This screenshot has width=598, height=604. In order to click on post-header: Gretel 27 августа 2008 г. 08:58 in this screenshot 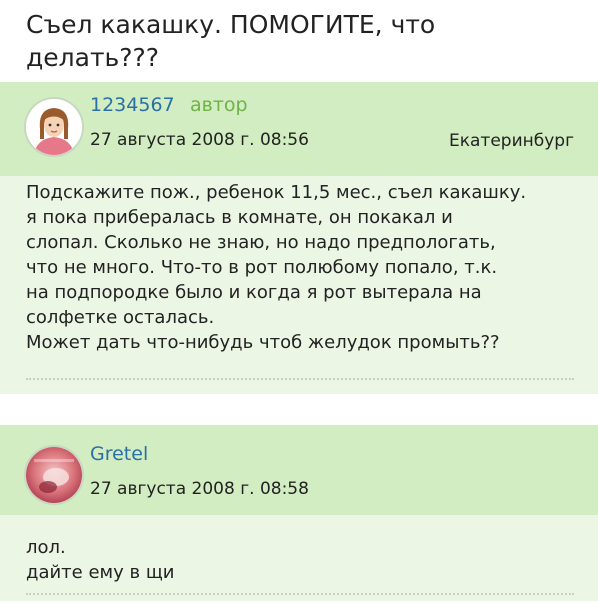, I will do `click(299, 470)`.